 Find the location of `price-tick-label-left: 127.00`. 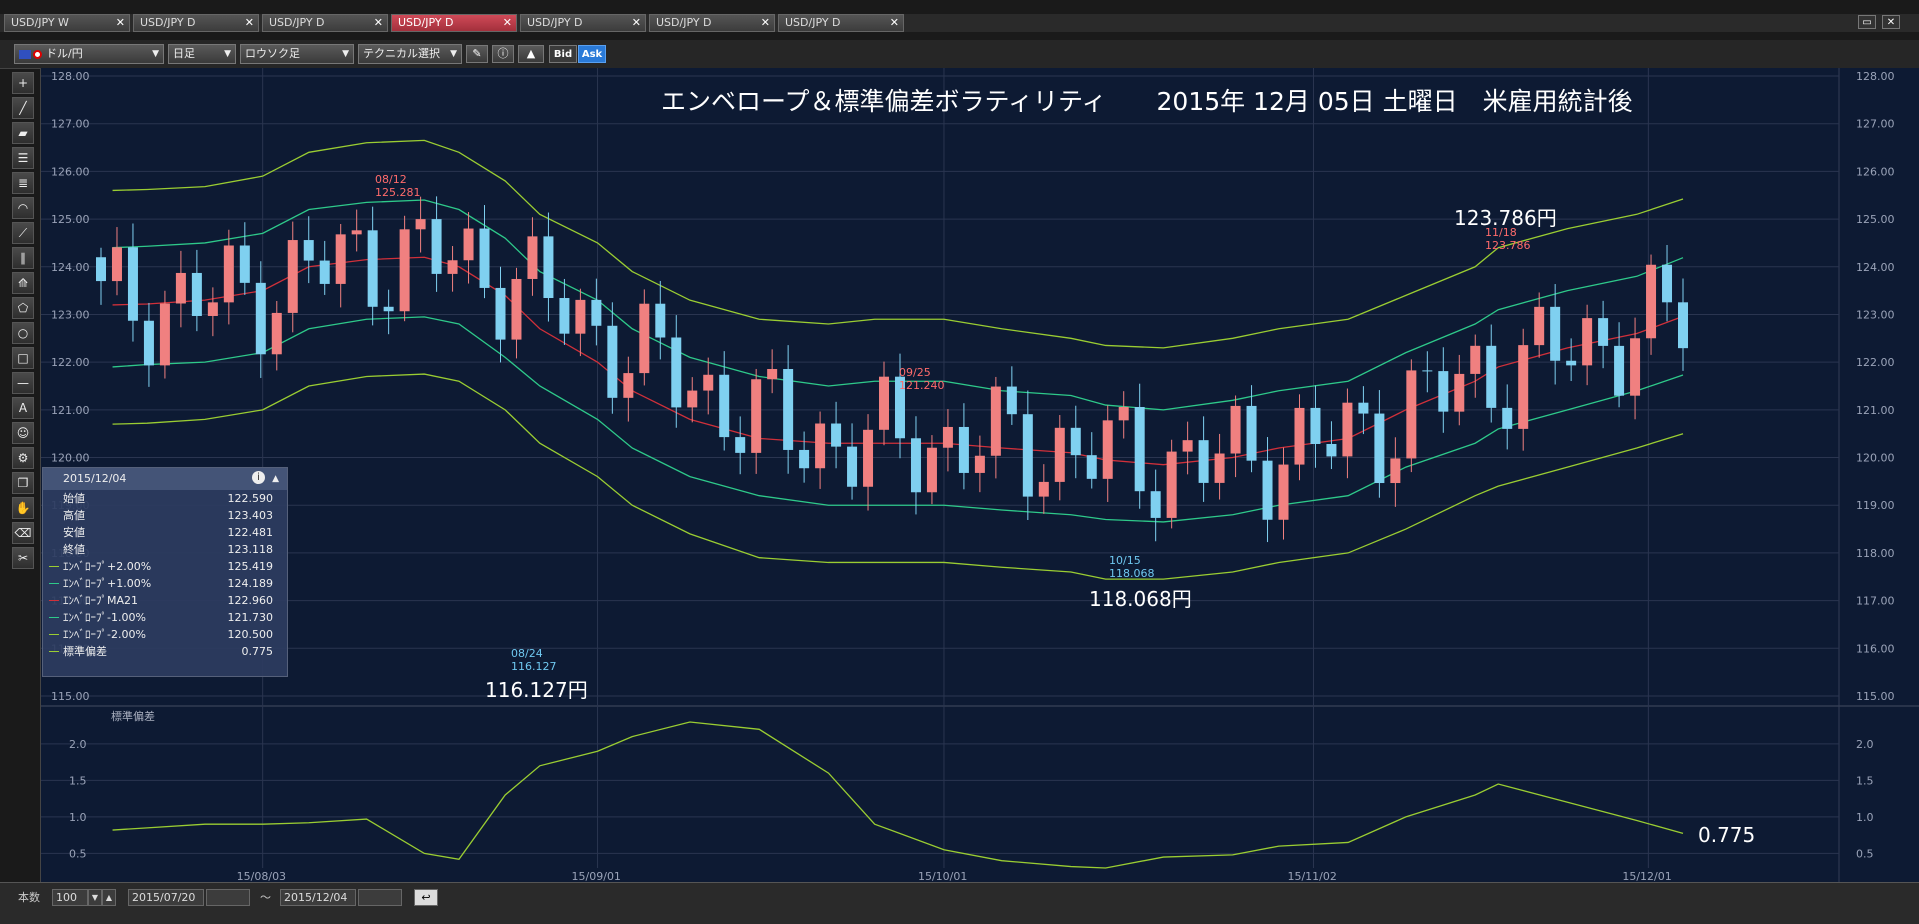

price-tick-label-left: 127.00 is located at coordinates (70, 124).